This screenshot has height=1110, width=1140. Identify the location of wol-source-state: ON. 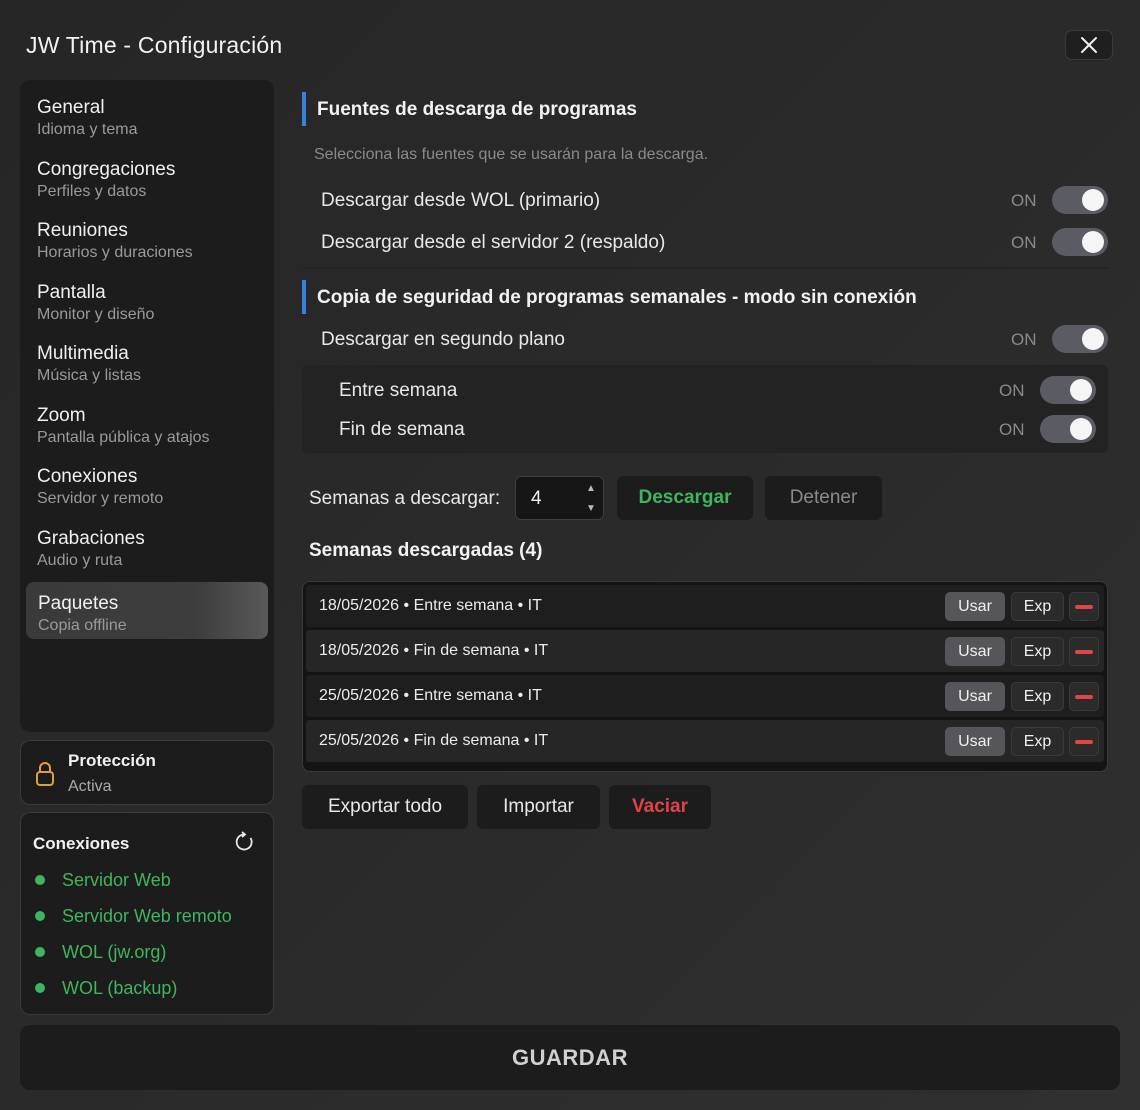
(1024, 200).